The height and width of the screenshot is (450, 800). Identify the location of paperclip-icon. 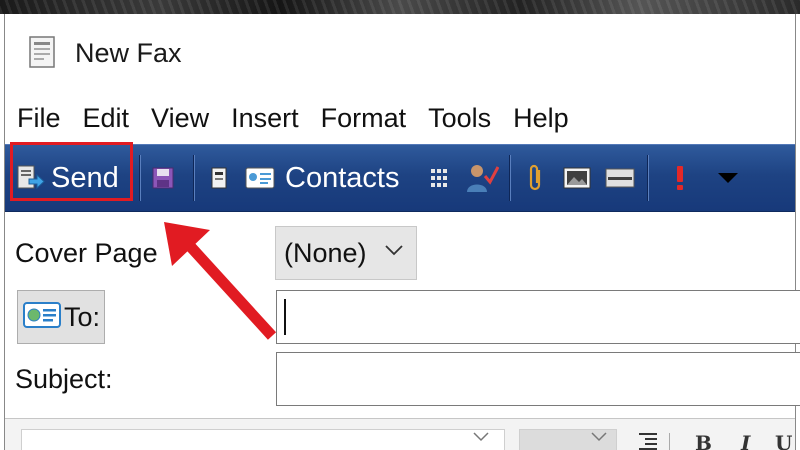
(536, 178).